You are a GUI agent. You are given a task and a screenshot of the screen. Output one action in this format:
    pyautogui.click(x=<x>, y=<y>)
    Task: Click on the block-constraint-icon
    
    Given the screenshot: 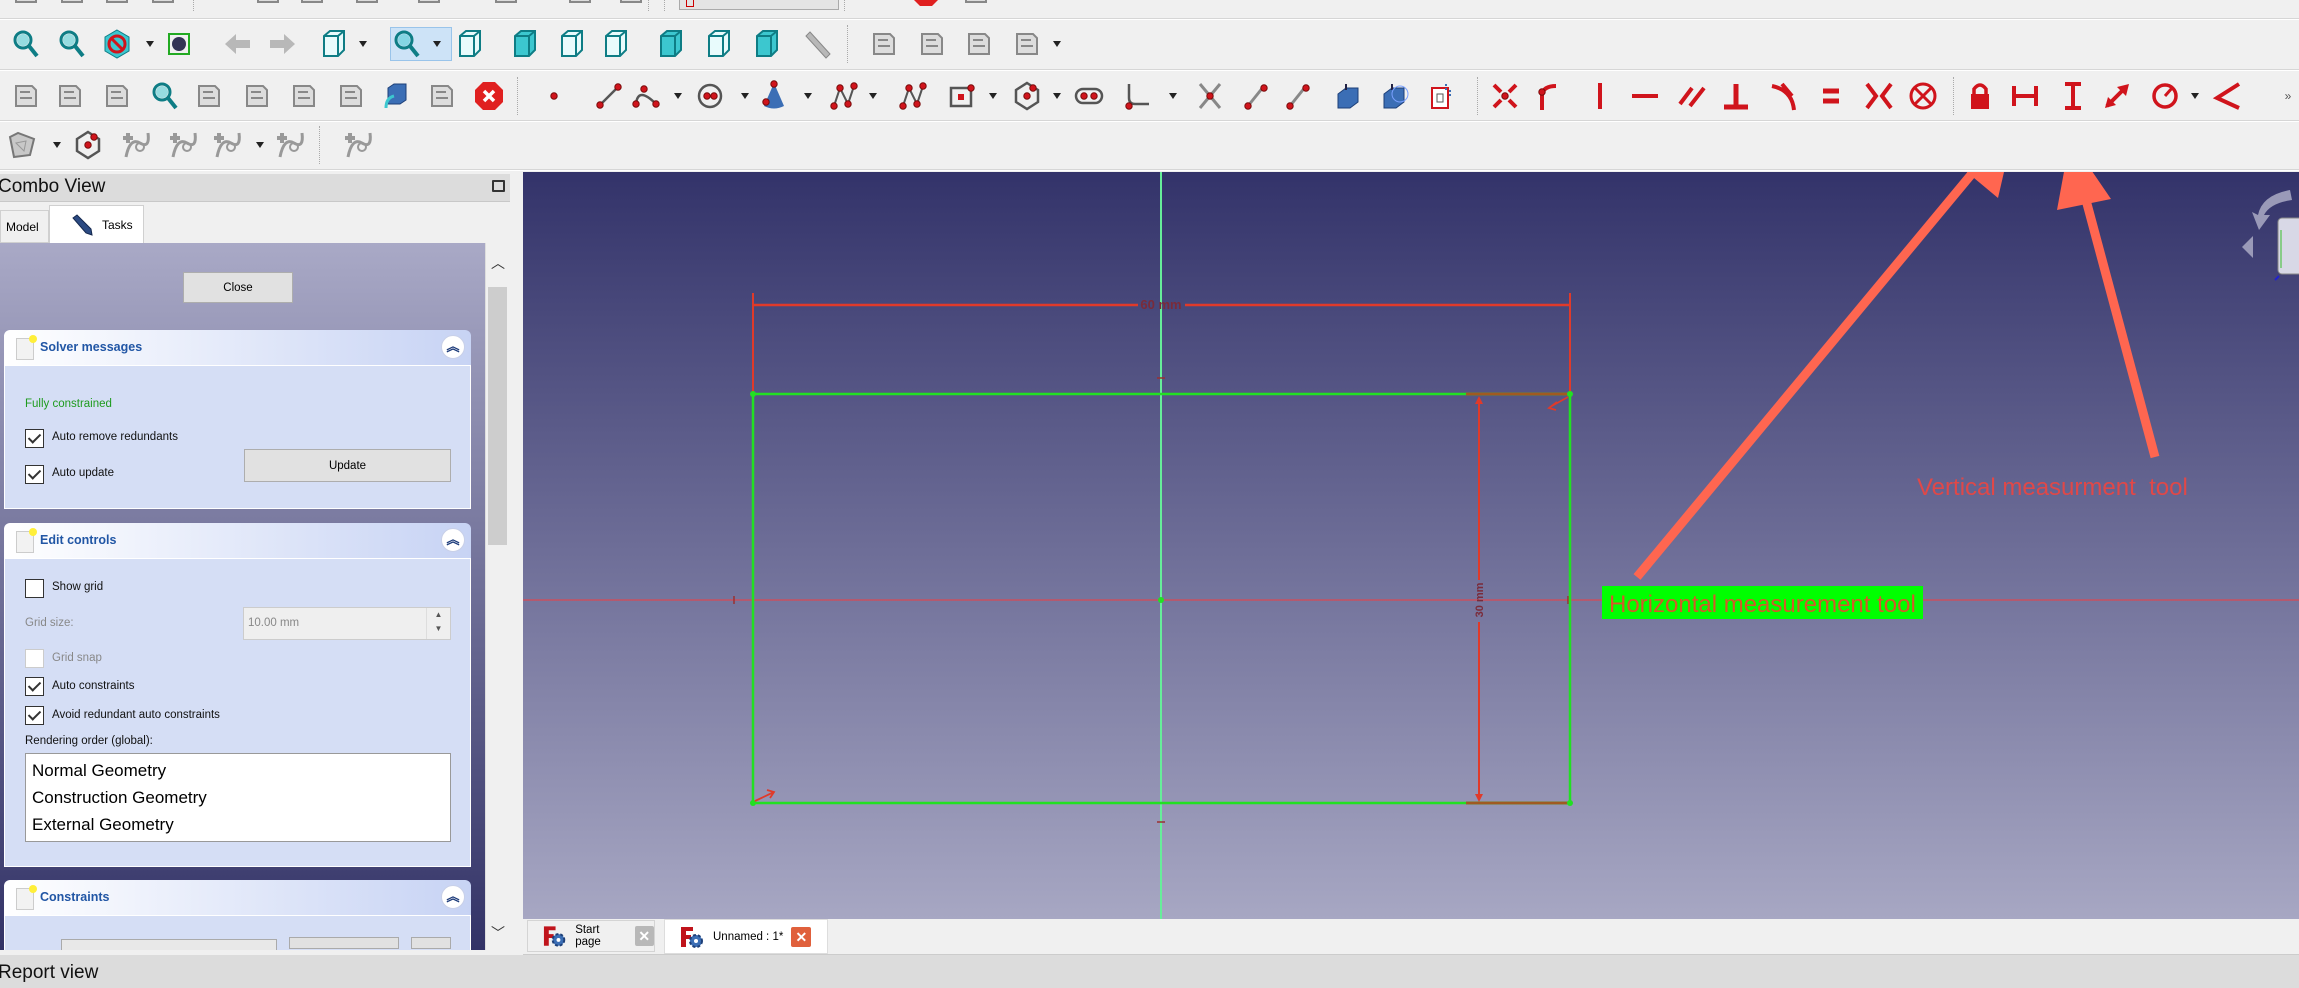 What is the action you would take?
    pyautogui.click(x=1923, y=96)
    